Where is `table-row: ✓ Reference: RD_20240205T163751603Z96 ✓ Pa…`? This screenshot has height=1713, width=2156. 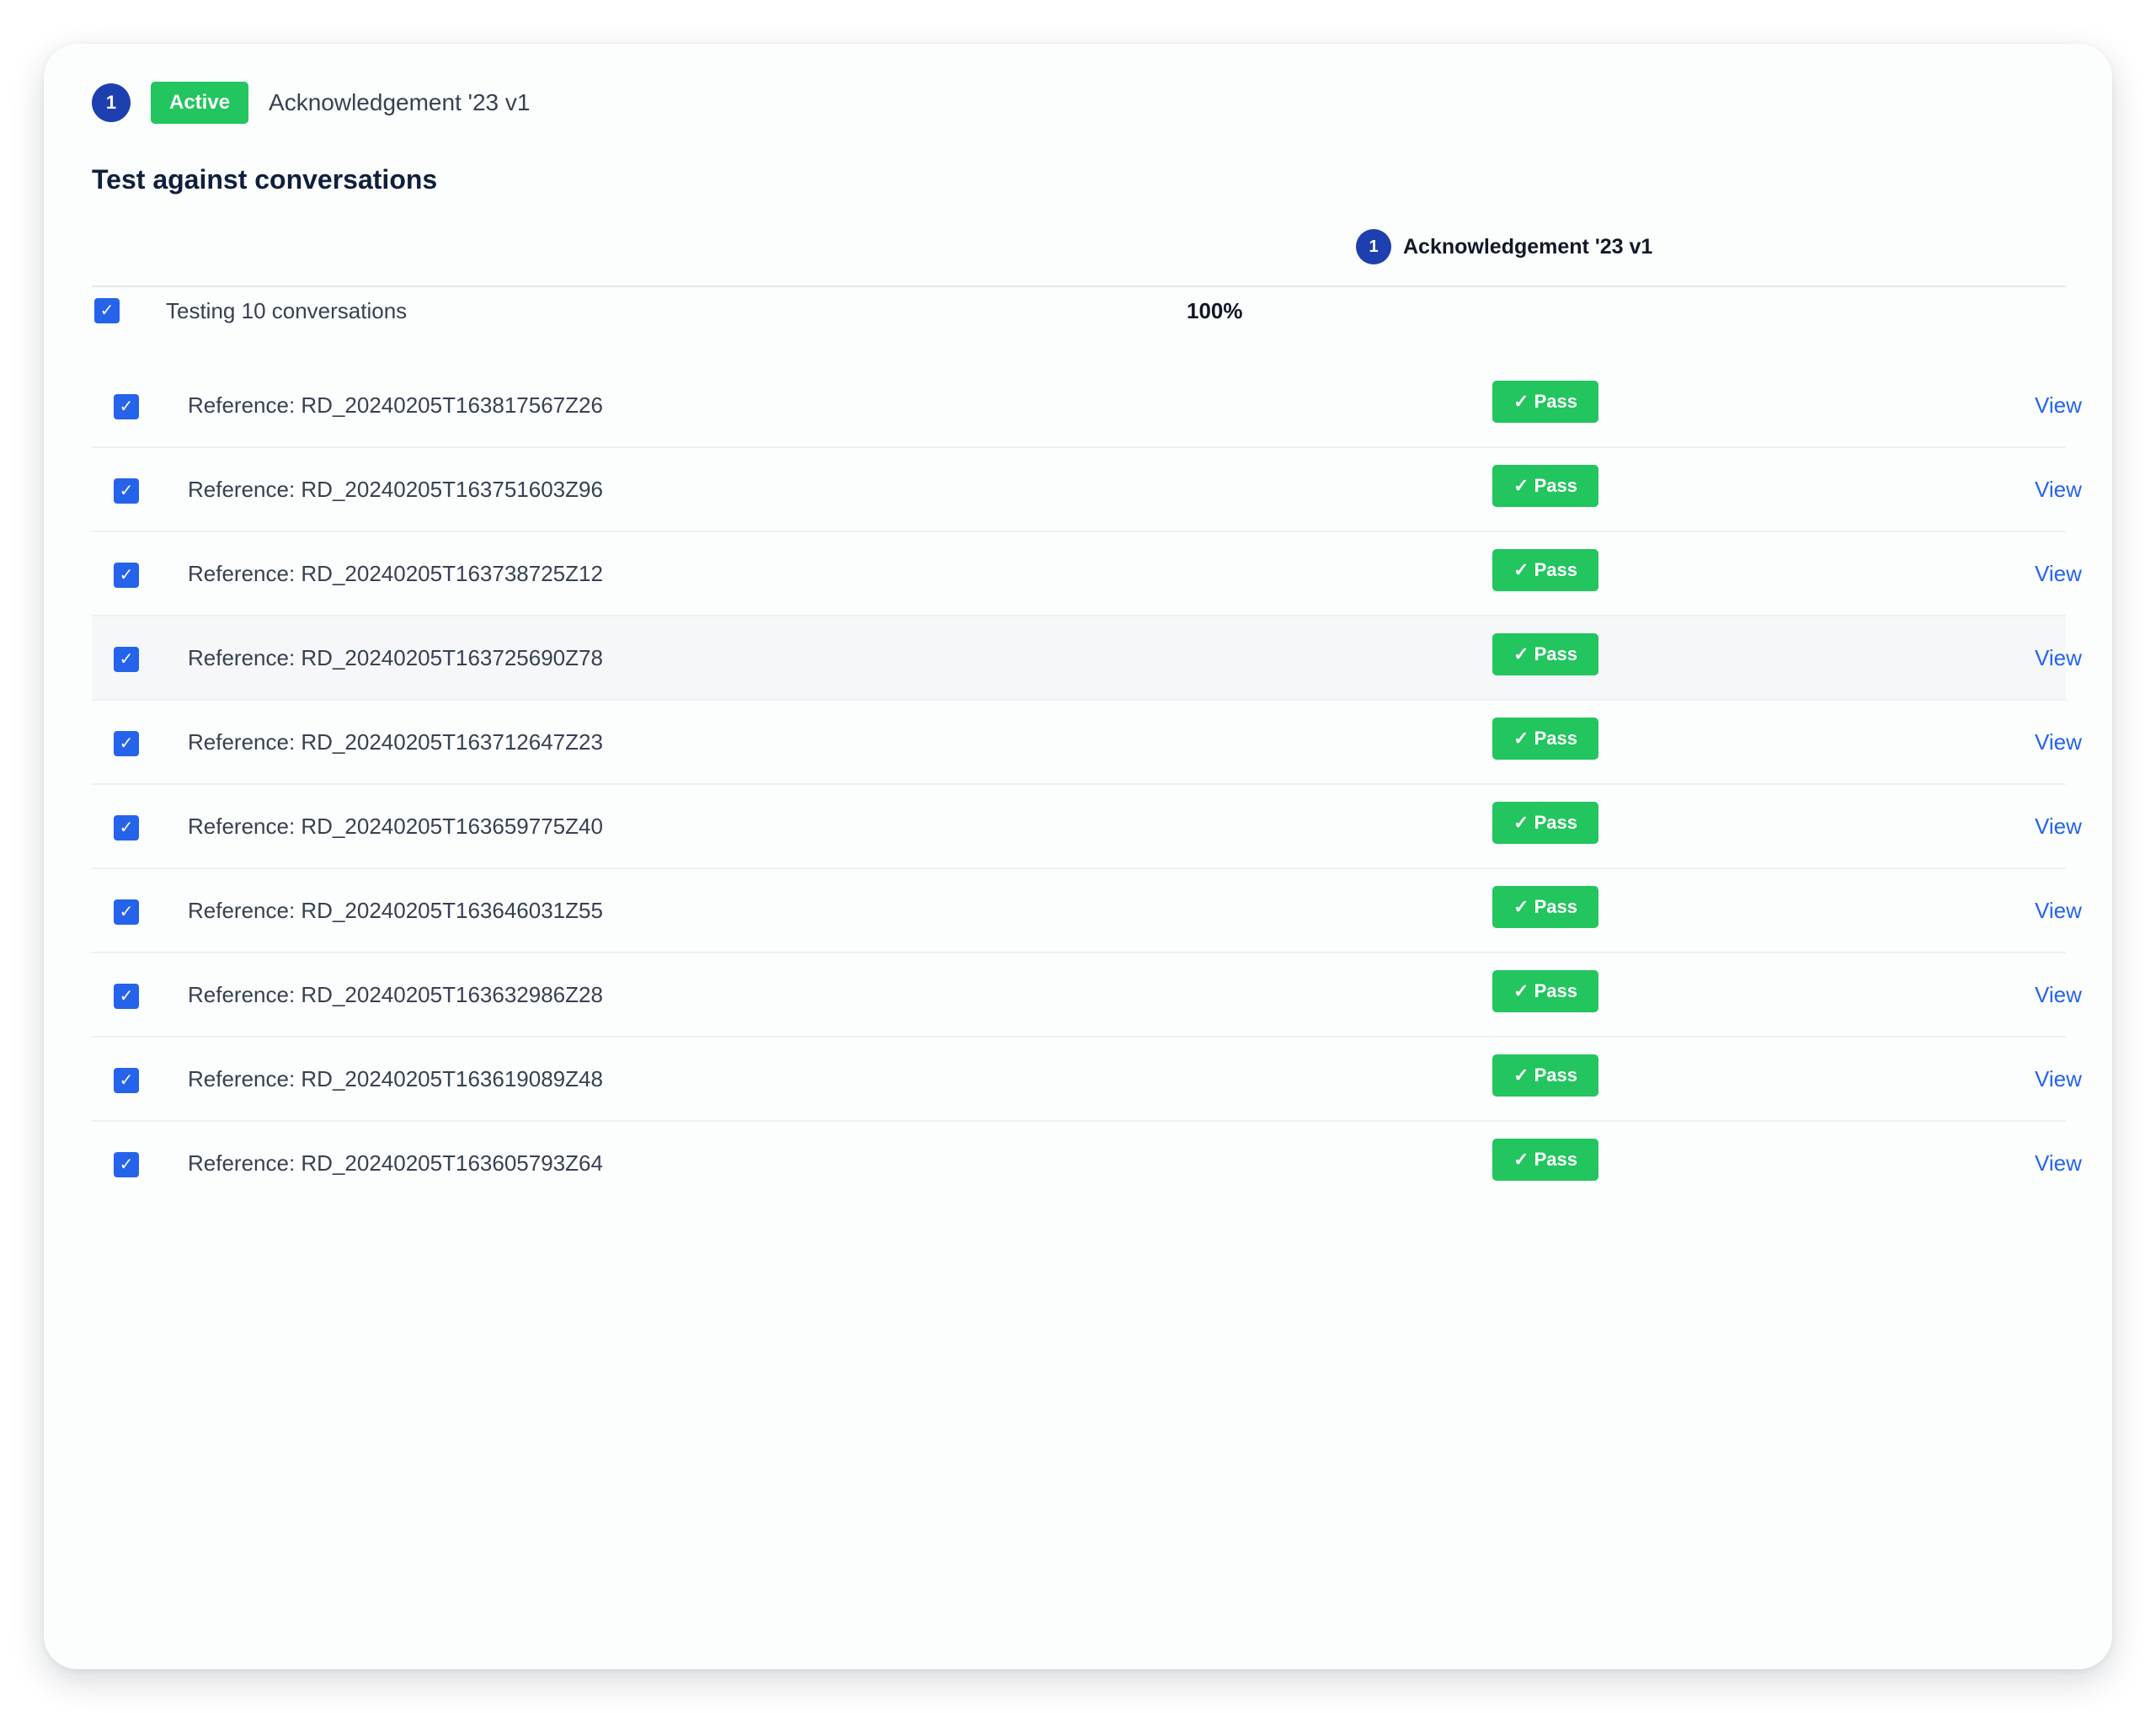
table-row: ✓ Reference: RD_20240205T163751603Z96 ✓ Pa… is located at coordinates (1087, 490).